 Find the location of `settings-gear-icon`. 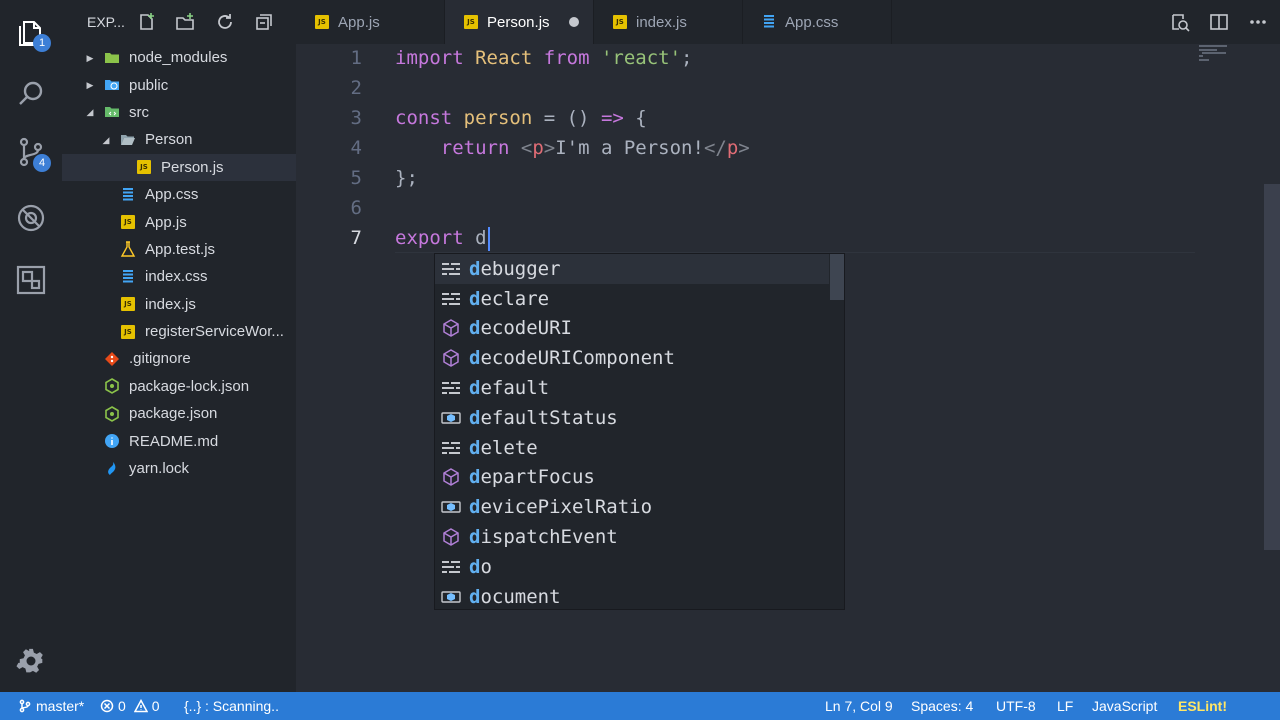

settings-gear-icon is located at coordinates (31, 661).